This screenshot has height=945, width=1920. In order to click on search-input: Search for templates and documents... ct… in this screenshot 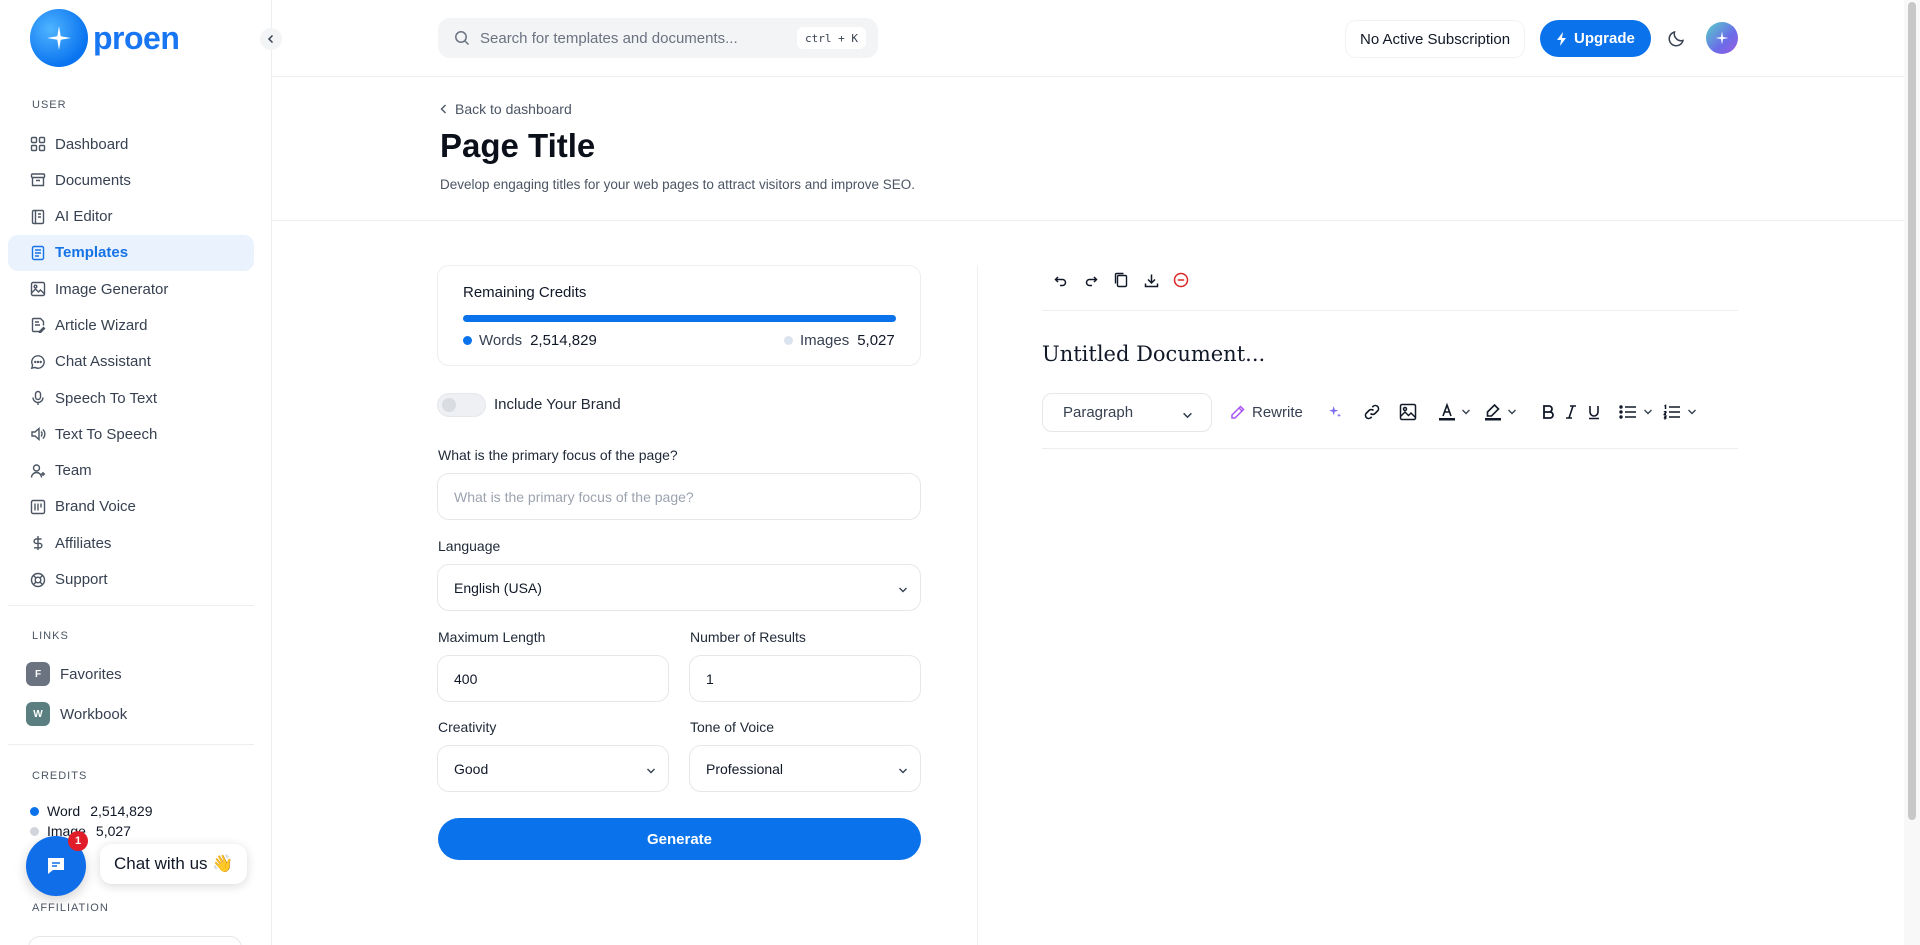, I will do `click(658, 38)`.